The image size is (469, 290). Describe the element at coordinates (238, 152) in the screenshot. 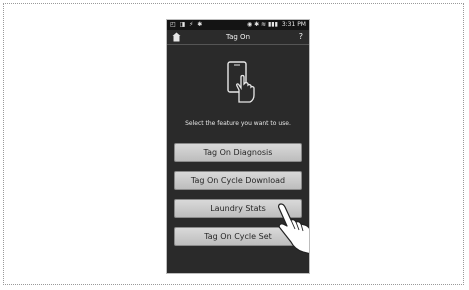

I see `tag-on-diagnosis-button: Tag On Diagnosis` at that location.